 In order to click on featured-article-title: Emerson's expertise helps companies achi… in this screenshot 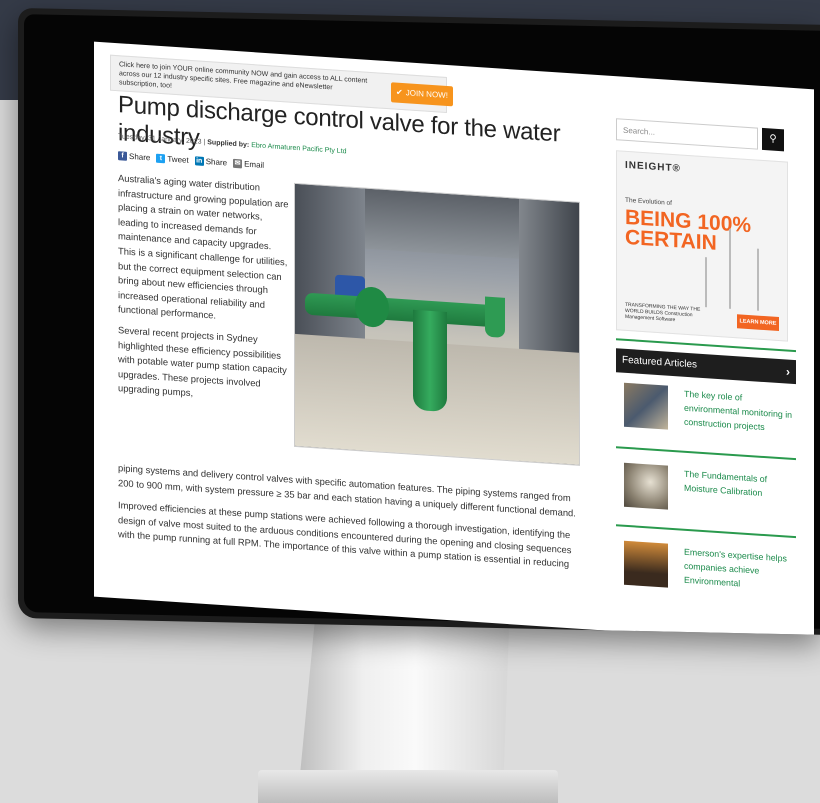, I will do `click(740, 569)`.